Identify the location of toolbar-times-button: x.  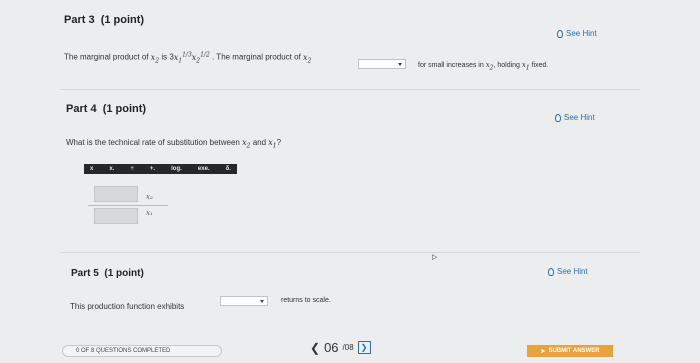
(91, 169).